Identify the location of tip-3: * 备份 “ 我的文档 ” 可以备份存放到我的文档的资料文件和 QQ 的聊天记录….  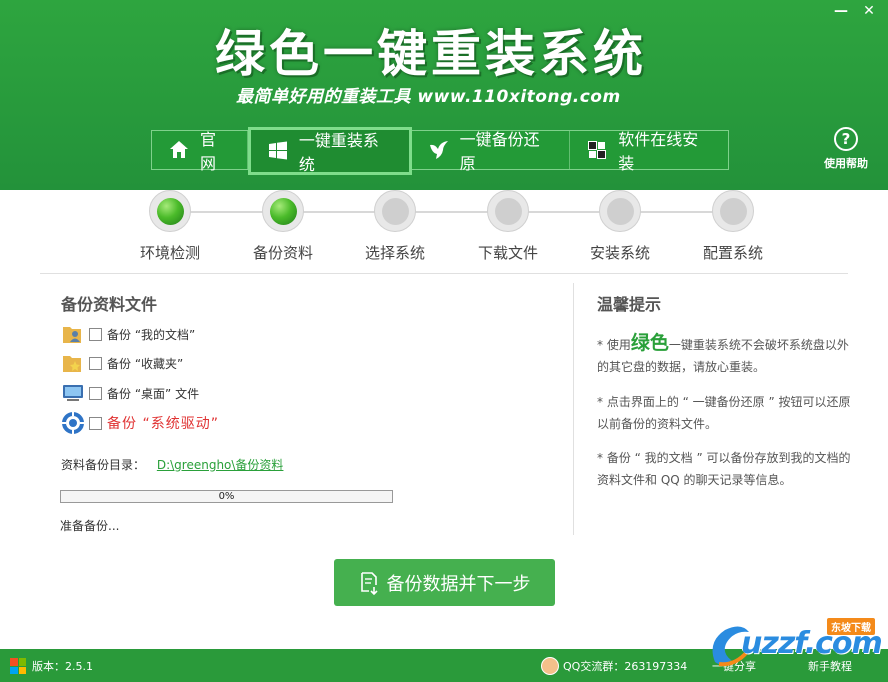
(724, 469).